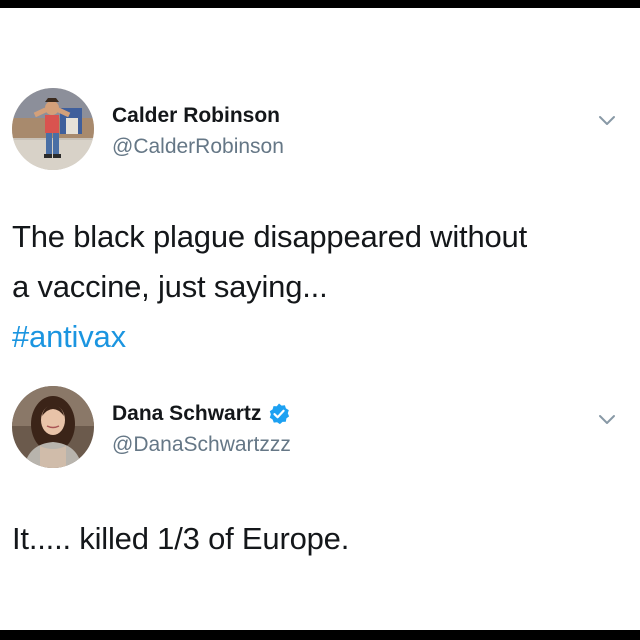 This screenshot has width=640, height=640. What do you see at coordinates (201, 445) in the screenshot?
I see `author-handle: @DanaSchwartzzz` at bounding box center [201, 445].